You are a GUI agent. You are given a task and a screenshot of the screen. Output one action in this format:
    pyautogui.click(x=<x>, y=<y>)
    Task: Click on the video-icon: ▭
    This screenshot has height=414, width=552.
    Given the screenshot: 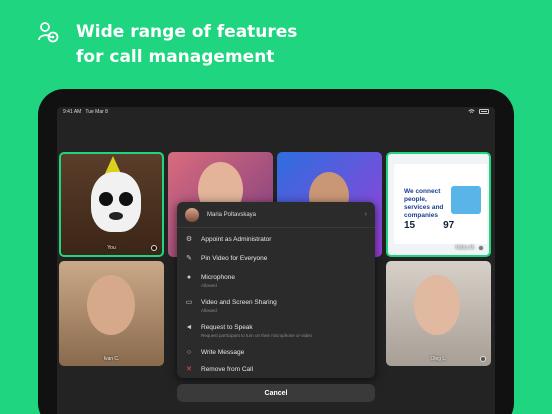 What is the action you would take?
    pyautogui.click(x=189, y=302)
    